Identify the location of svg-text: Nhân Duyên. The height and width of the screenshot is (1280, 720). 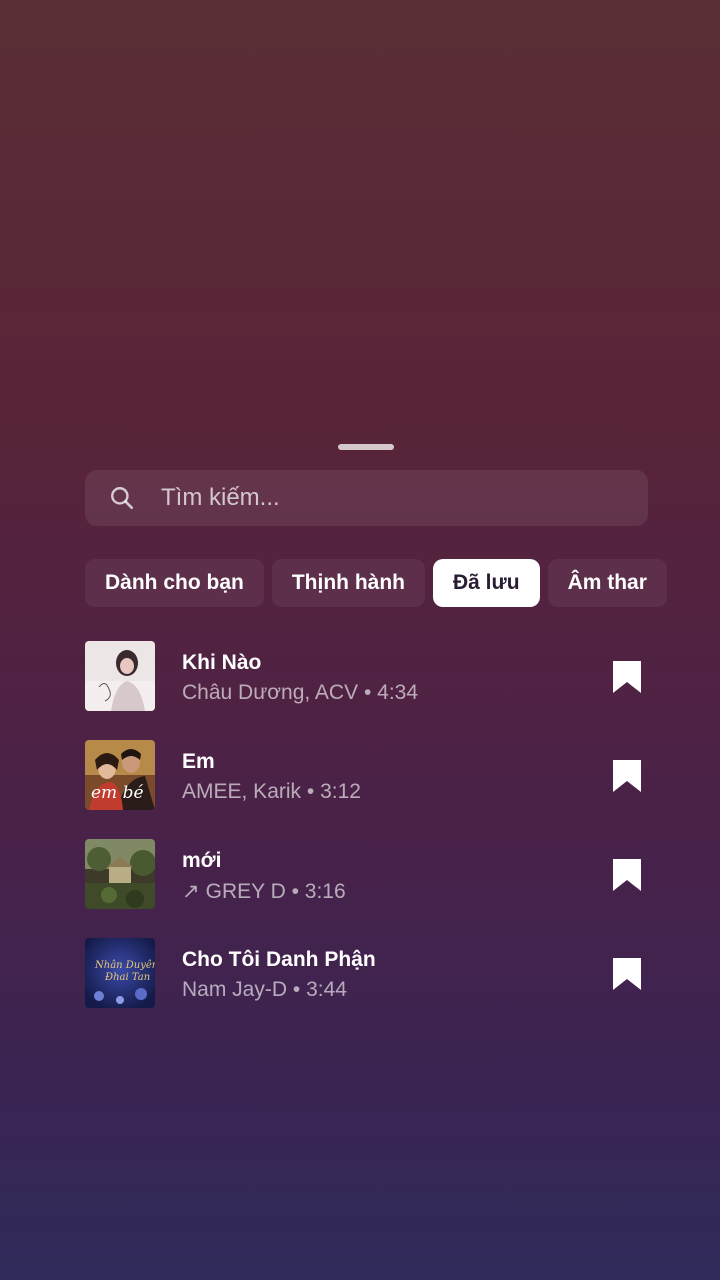
(124, 965).